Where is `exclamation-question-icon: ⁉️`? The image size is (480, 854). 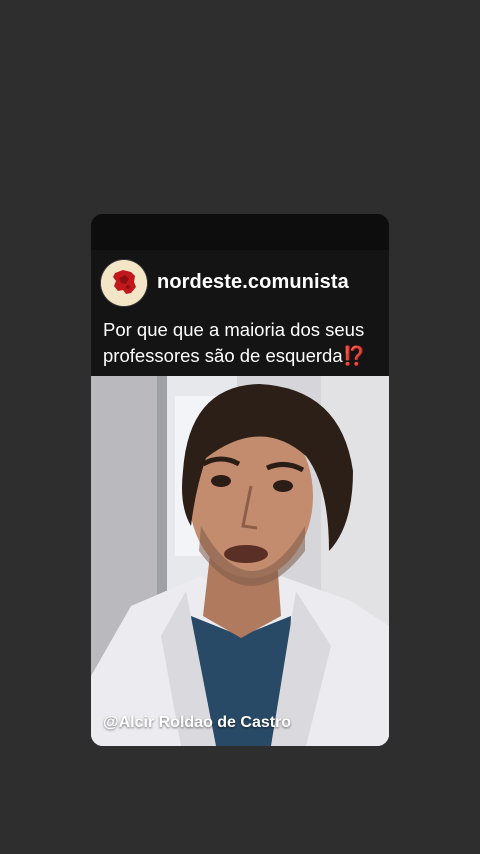 exclamation-question-icon: ⁉️ is located at coordinates (354, 355).